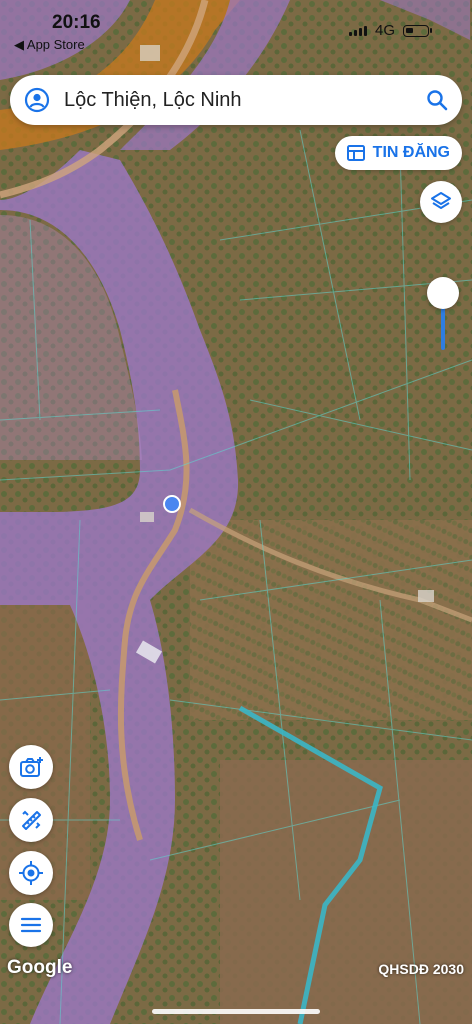  What do you see at coordinates (384, 30) in the screenshot?
I see `network-label: 4G` at bounding box center [384, 30].